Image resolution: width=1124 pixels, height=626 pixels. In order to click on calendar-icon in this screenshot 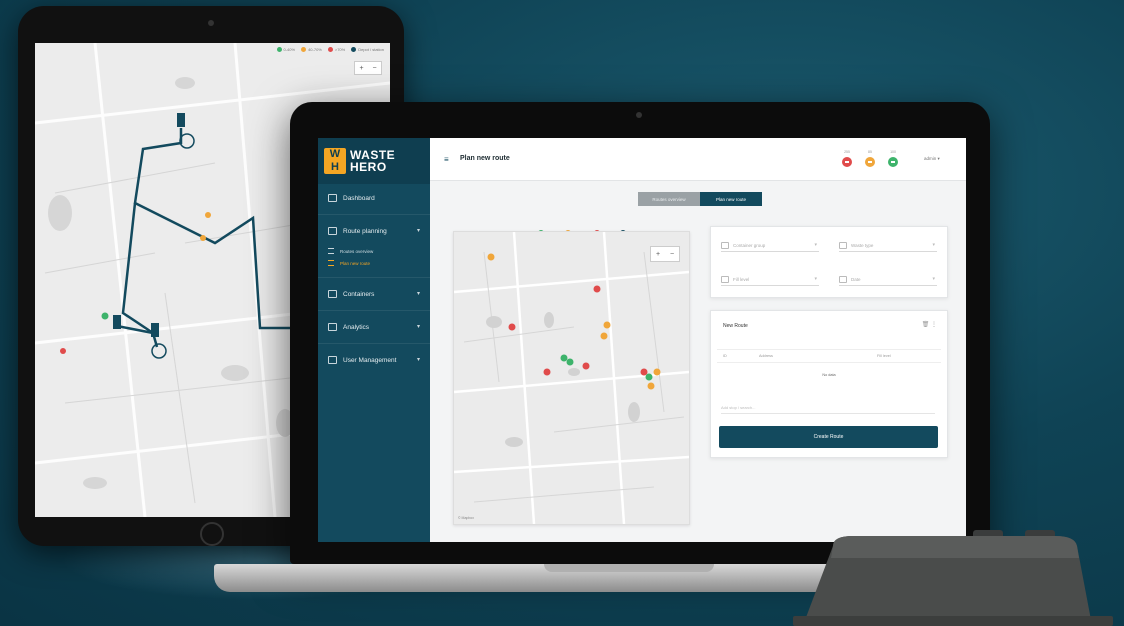, I will do `click(843, 279)`.